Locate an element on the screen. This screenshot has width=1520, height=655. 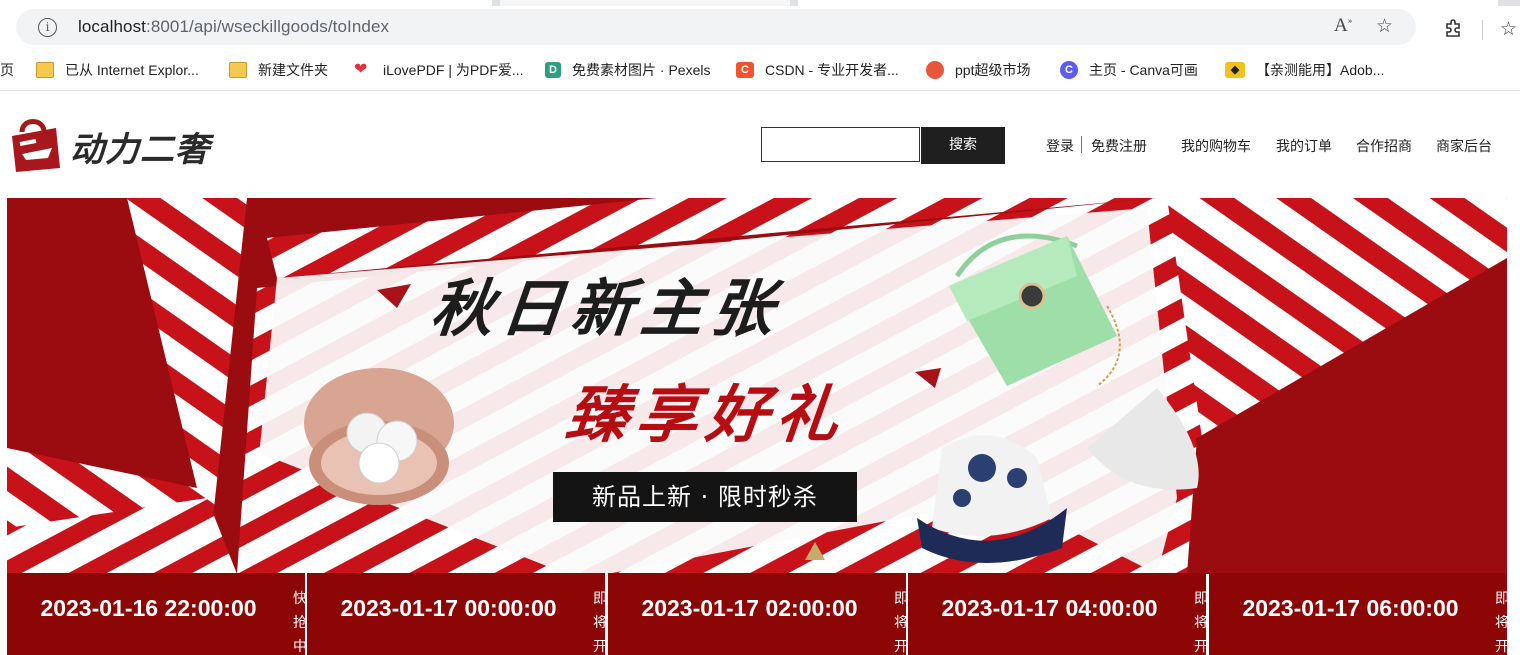
extensions-icon is located at coordinates (1453, 30).